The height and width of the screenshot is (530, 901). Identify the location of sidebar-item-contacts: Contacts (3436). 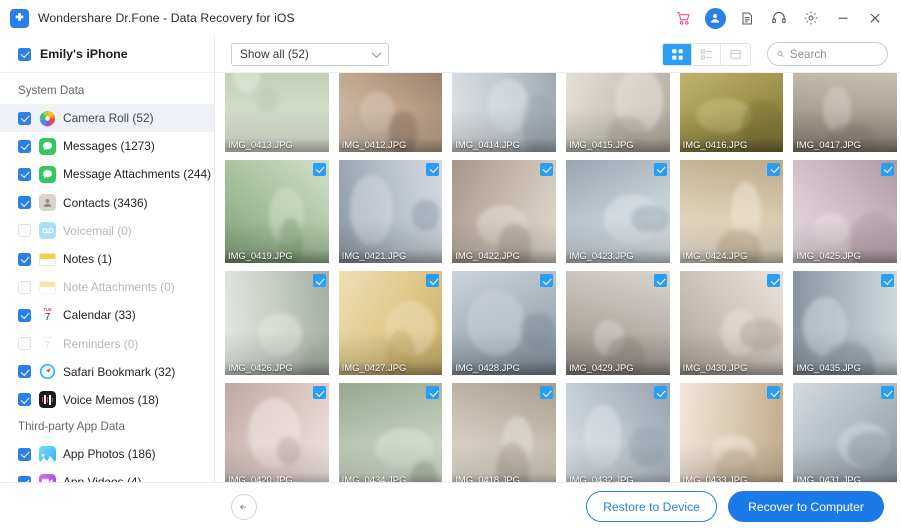
(107, 203).